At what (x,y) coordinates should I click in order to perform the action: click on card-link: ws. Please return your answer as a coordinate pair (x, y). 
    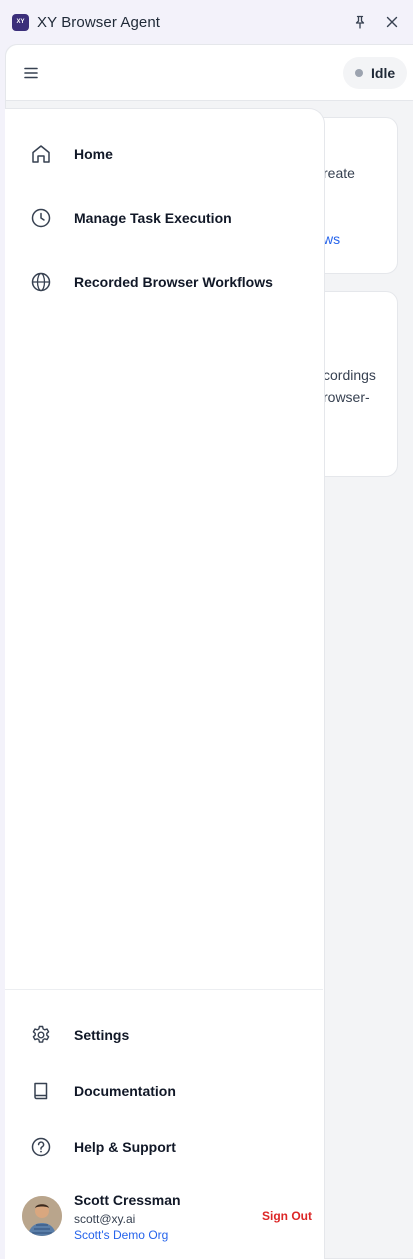
    Looking at the image, I should click on (331, 239).